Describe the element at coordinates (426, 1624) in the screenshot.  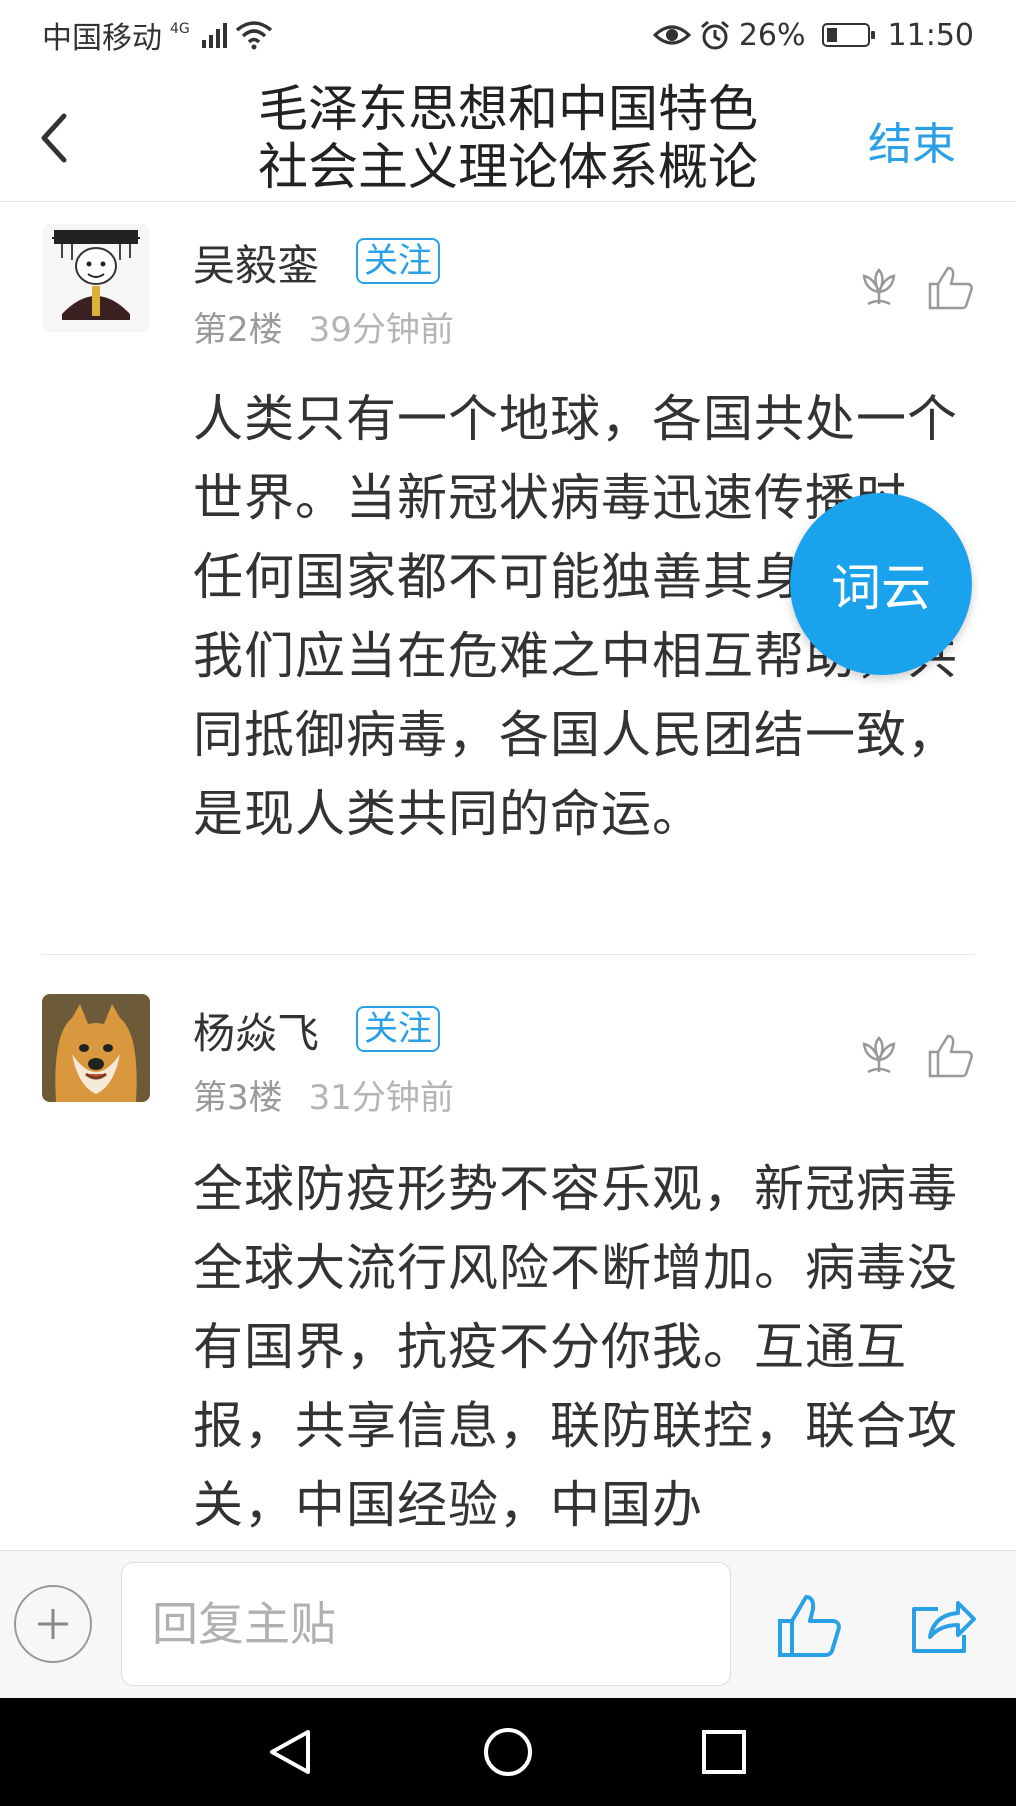
I see `reply-input: 回复主贴` at that location.